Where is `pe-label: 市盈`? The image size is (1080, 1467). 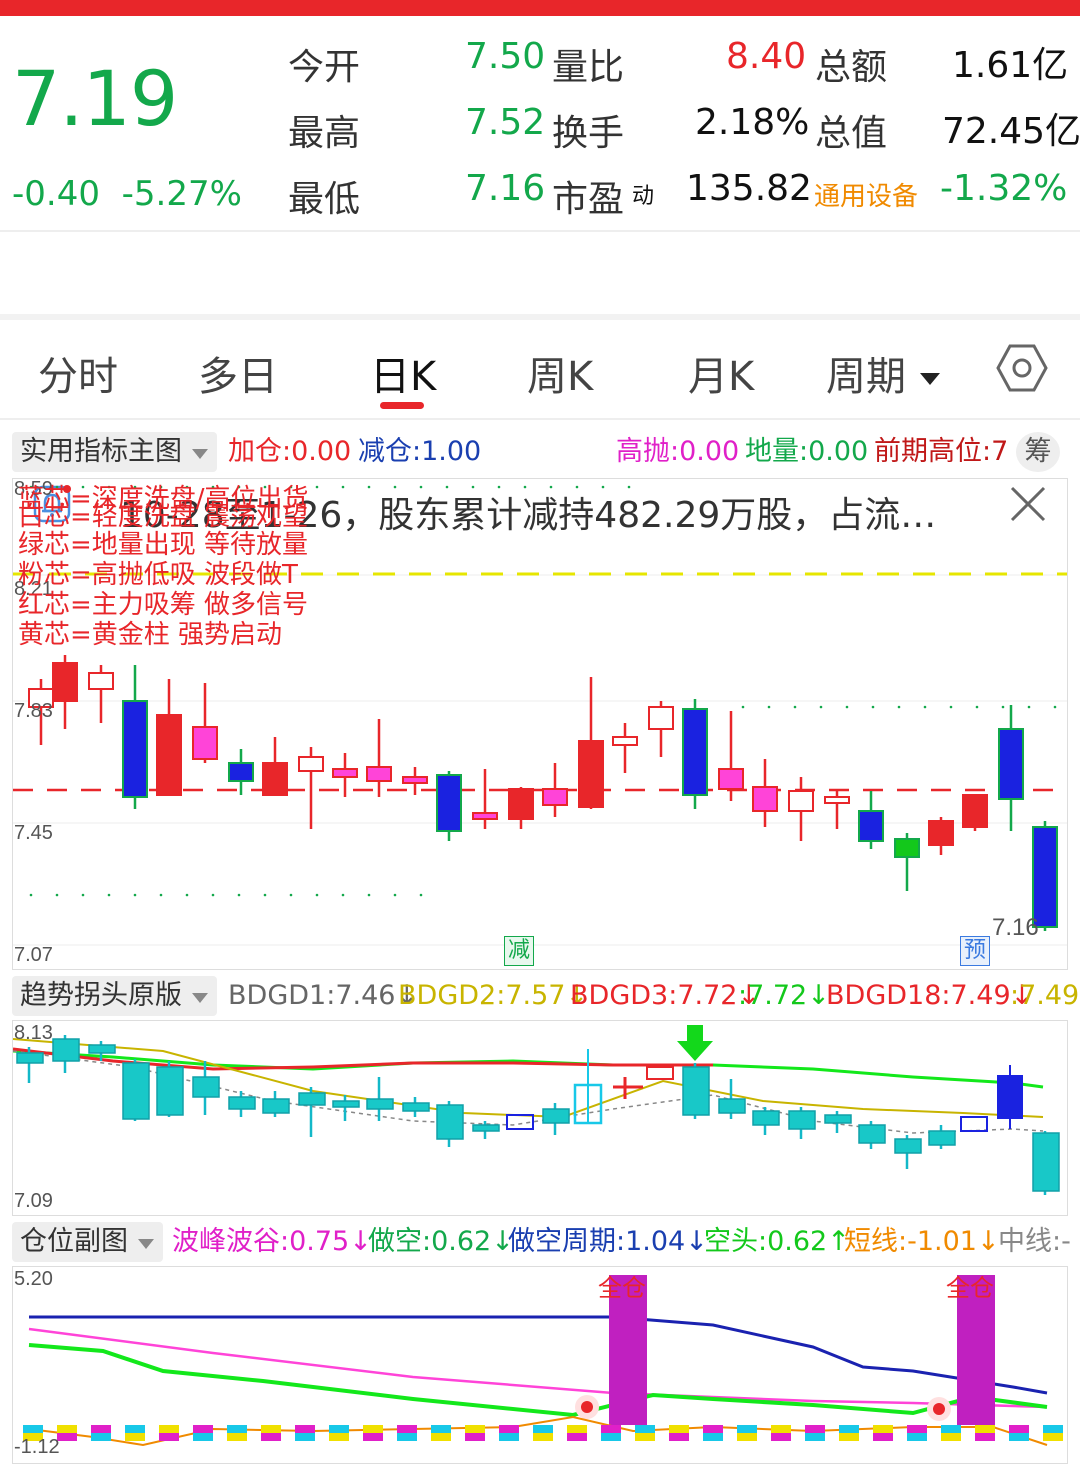 pe-label: 市盈 is located at coordinates (588, 199).